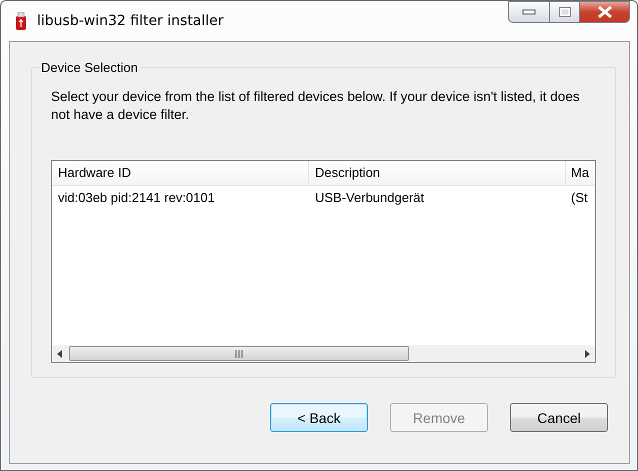  What do you see at coordinates (89, 67) in the screenshot?
I see `group-title: Device Selection` at bounding box center [89, 67].